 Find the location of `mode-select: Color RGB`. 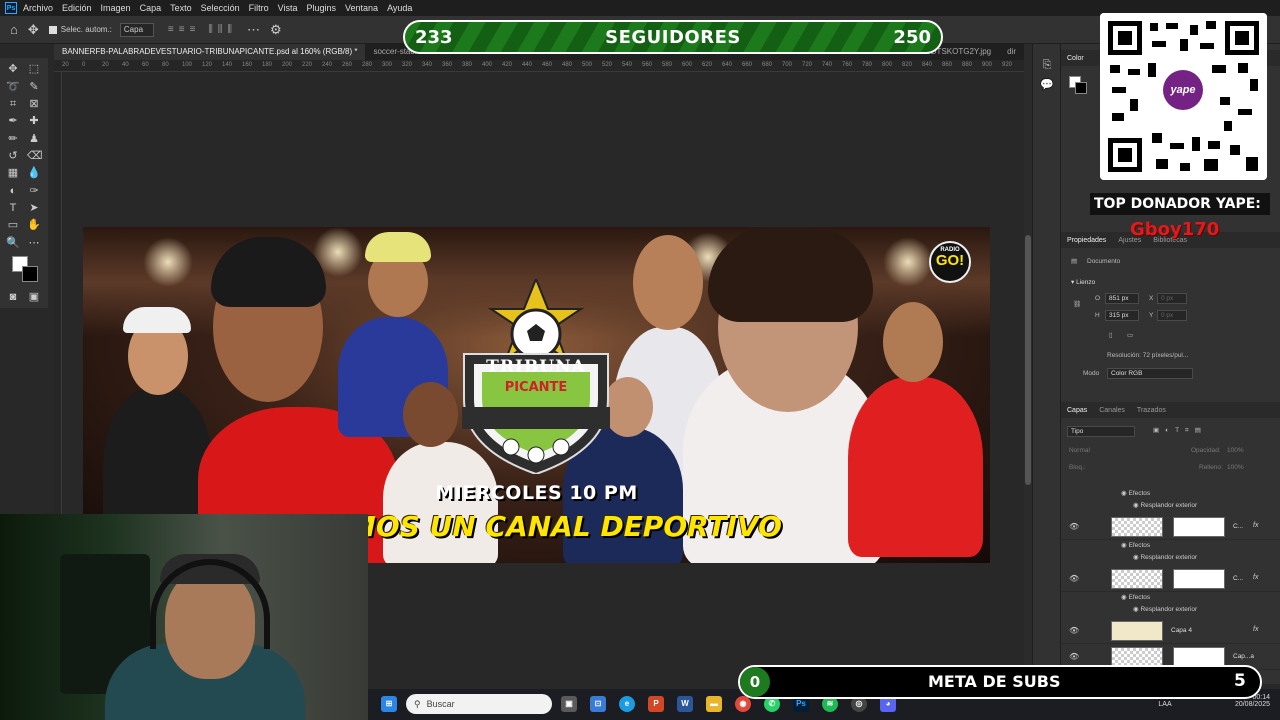

mode-select: Color RGB is located at coordinates (1150, 373).